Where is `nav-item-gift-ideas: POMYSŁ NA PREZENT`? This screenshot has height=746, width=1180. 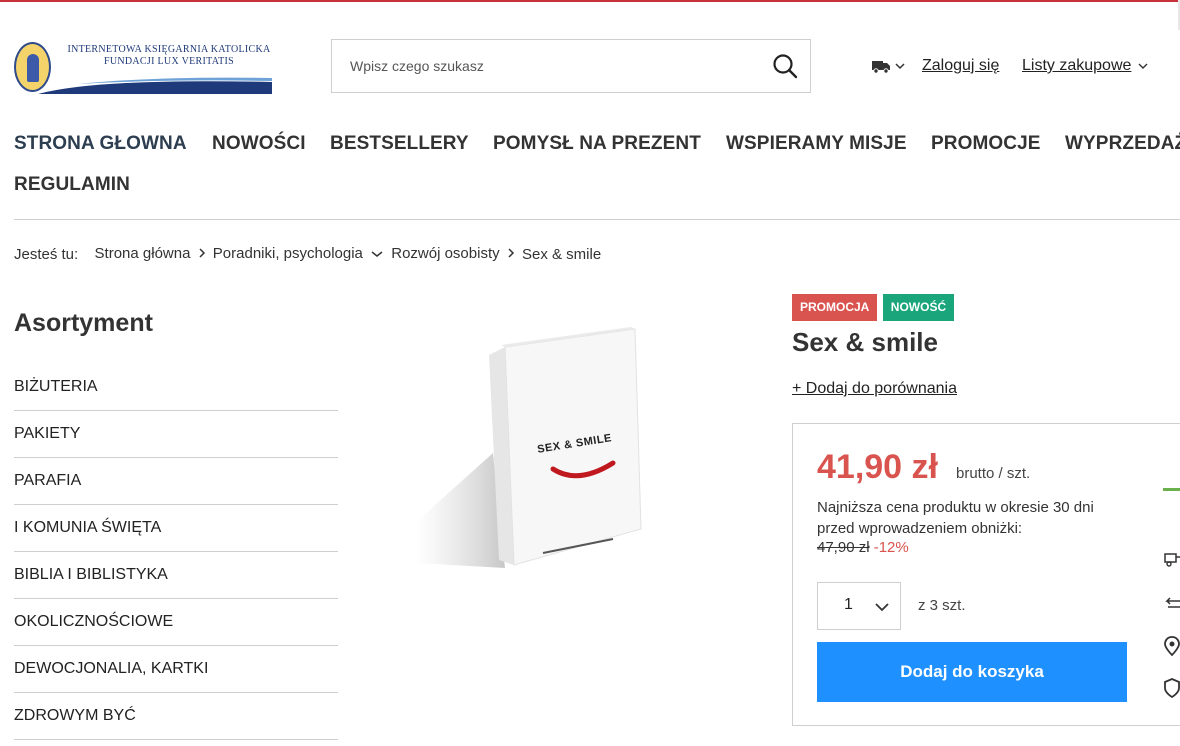
nav-item-gift-ideas: POMYSŁ NA PREZENT is located at coordinates (597, 144).